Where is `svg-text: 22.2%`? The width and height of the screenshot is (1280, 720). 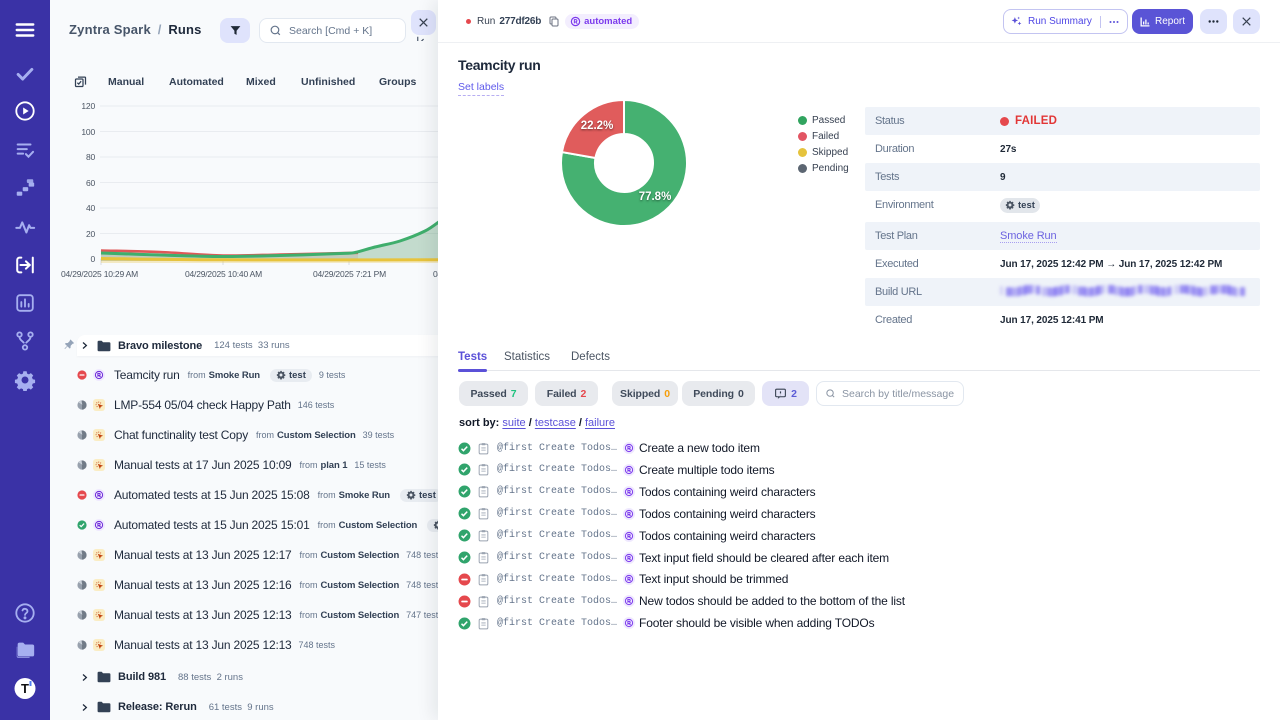
svg-text: 22.2% is located at coordinates (597, 126).